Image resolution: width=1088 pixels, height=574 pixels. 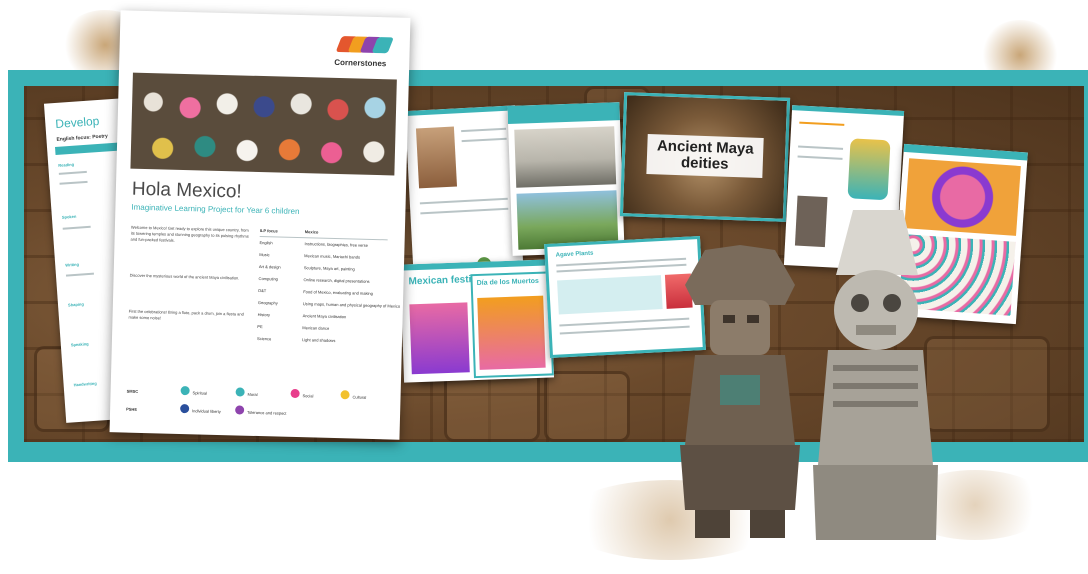 What do you see at coordinates (318, 340) in the screenshot?
I see `detail-cell: Light and shadows` at bounding box center [318, 340].